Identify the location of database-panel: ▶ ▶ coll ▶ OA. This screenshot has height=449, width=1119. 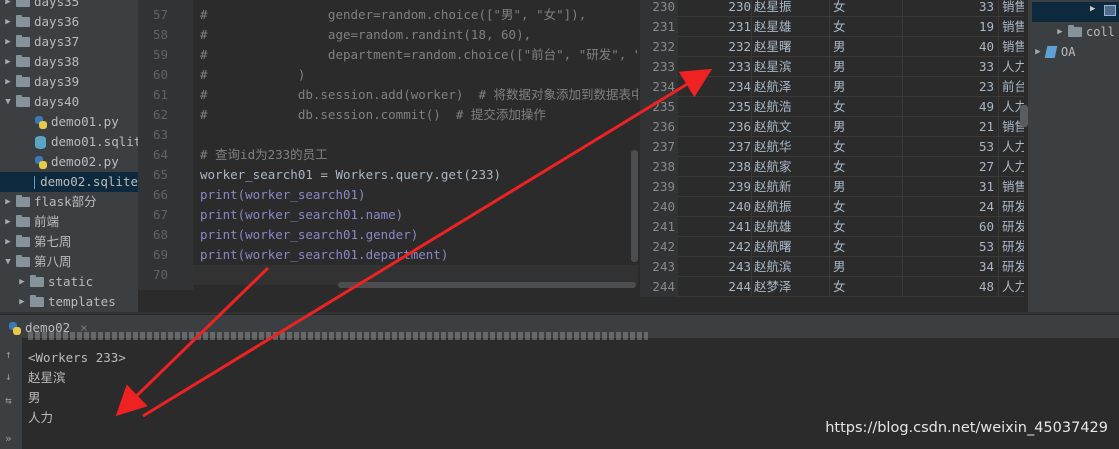
(1073, 156).